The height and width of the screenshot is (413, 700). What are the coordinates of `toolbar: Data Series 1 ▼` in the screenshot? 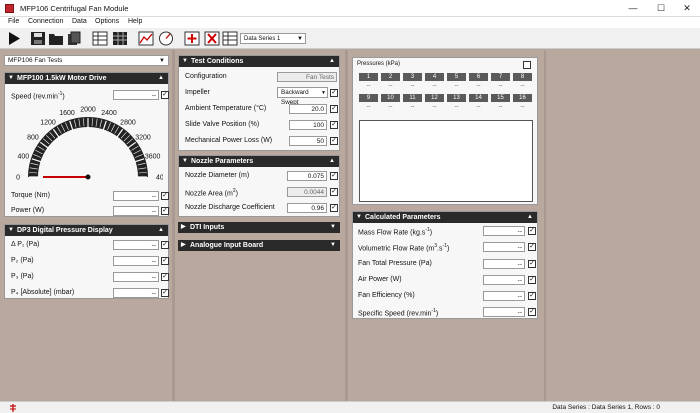 It's located at (350, 38).